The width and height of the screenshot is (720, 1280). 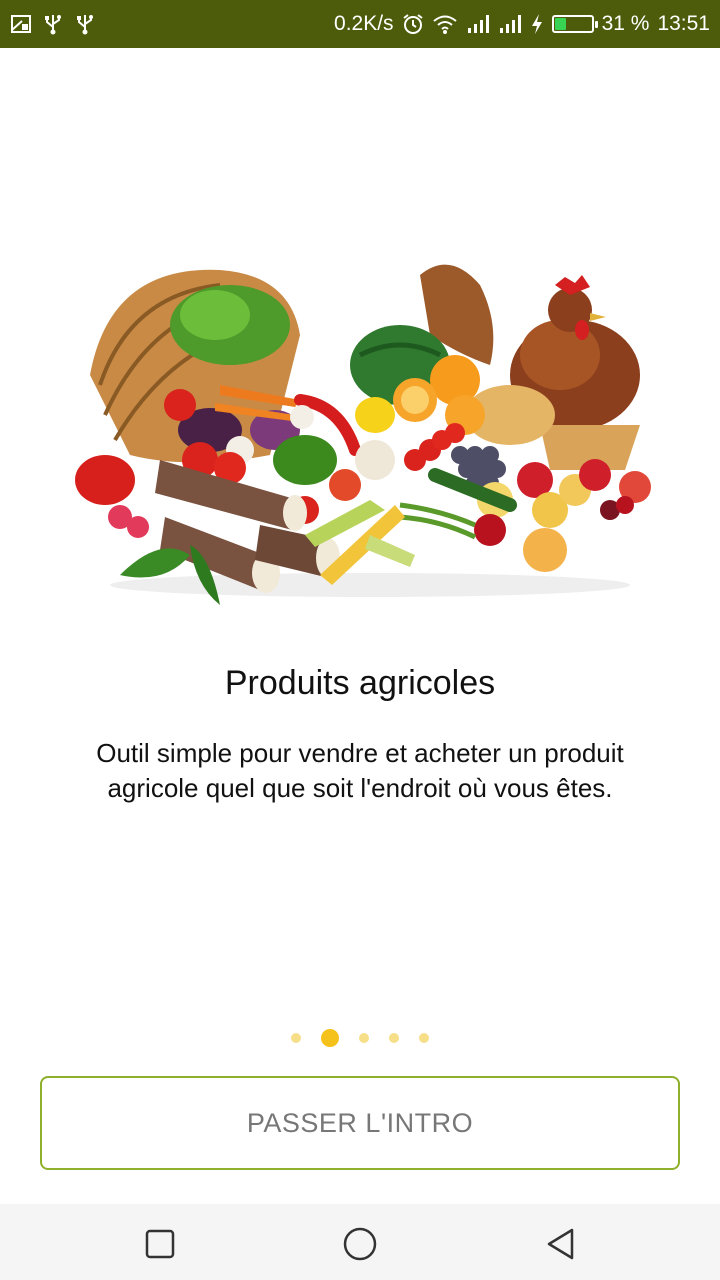 I want to click on navigation-bar, so click(x=360, y=1242).